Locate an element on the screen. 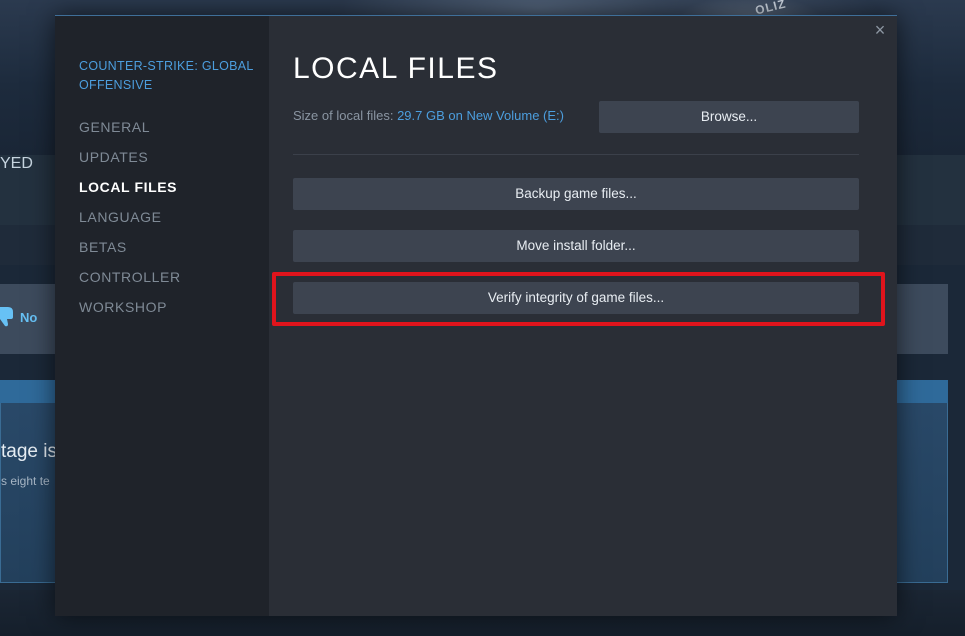  nav-item-betas: BETAS is located at coordinates (171, 247).